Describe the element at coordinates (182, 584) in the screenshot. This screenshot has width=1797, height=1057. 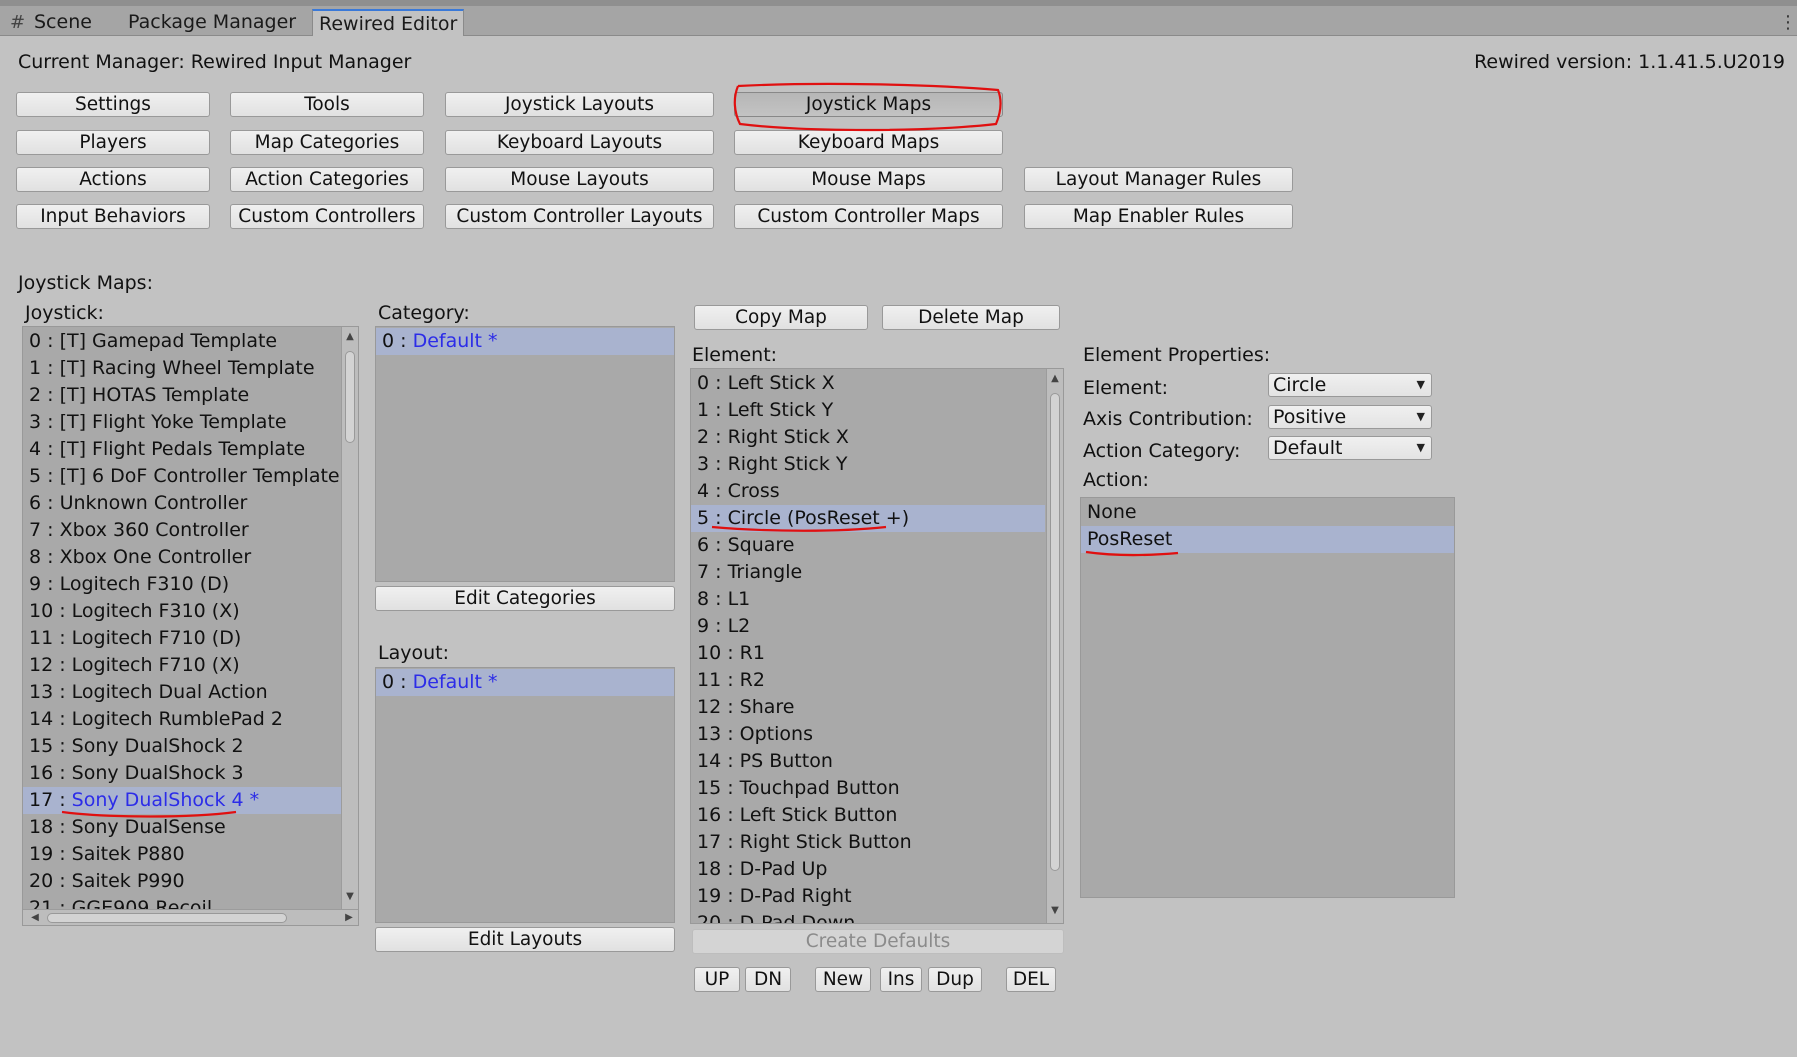
I see `list-item: 9 : Logitech F310 (D)` at that location.